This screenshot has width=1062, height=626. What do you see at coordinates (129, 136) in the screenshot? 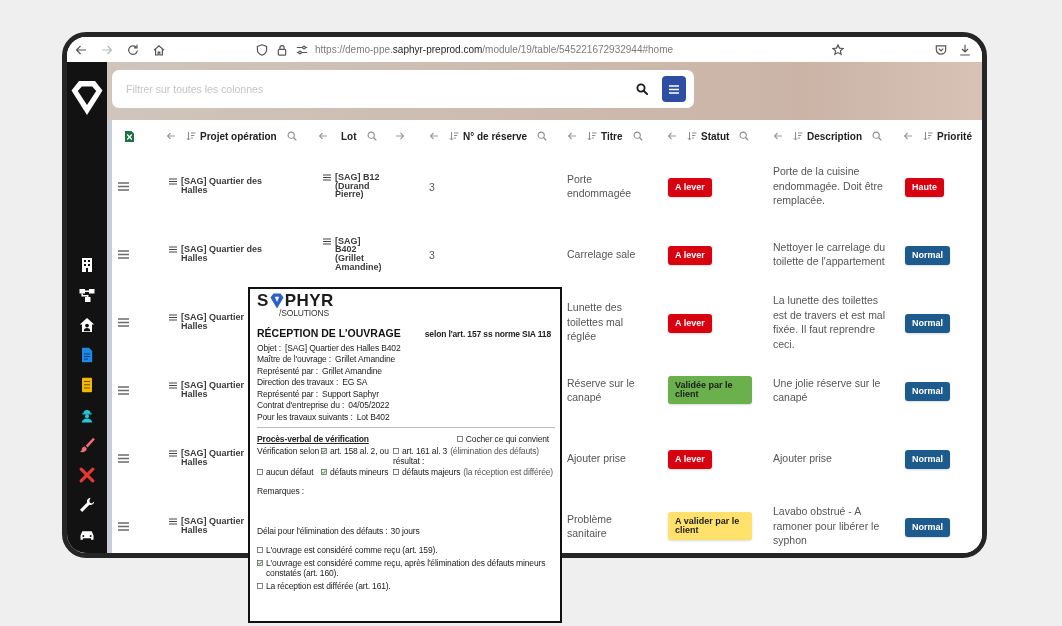
I see `spreadsheet-icon` at bounding box center [129, 136].